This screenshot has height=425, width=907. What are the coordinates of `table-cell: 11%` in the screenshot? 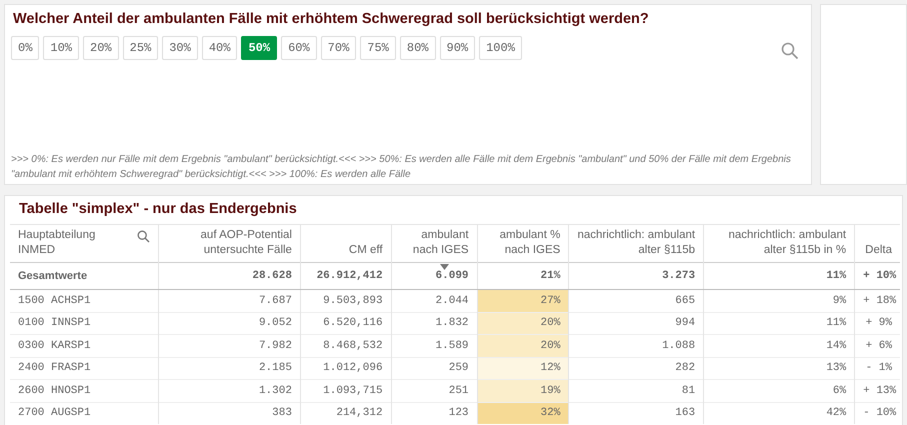 It's located at (779, 323).